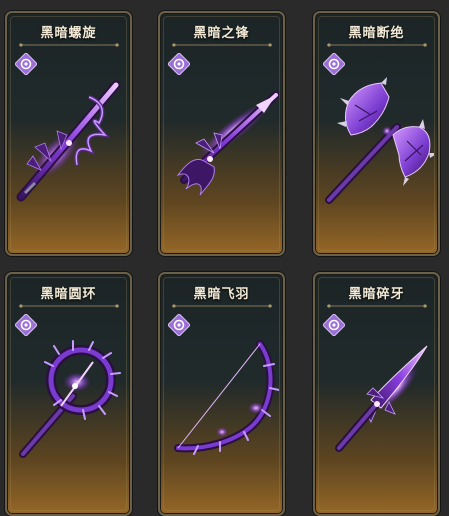 The height and width of the screenshot is (516, 449). I want to click on dagger-icon, so click(381, 398).